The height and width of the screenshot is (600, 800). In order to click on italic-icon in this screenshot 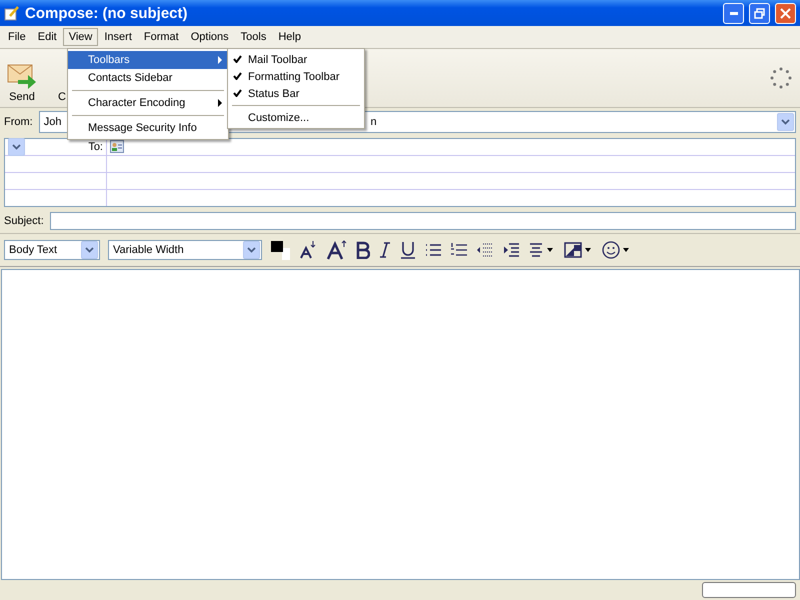, I will do `click(385, 250)`.